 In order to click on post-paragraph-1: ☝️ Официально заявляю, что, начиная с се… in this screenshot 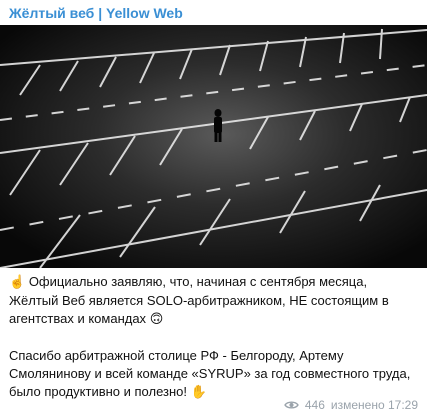, I will do `click(214, 301)`.